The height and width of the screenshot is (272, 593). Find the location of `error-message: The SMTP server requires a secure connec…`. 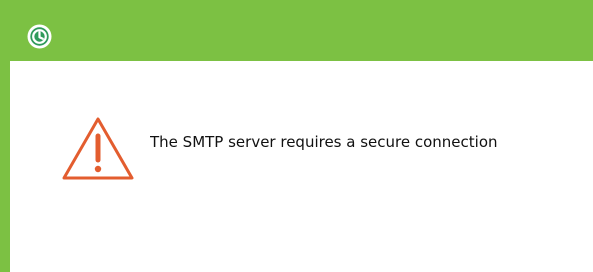

error-message: The SMTP server requires a secure connec… is located at coordinates (324, 142).